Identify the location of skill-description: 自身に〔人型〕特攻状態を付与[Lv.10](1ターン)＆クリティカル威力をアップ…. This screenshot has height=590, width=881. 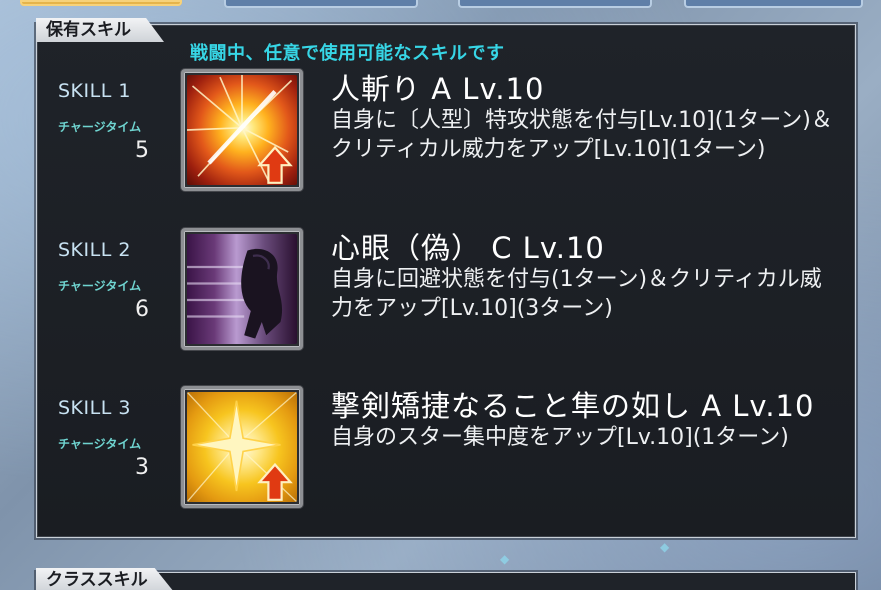
(582, 135).